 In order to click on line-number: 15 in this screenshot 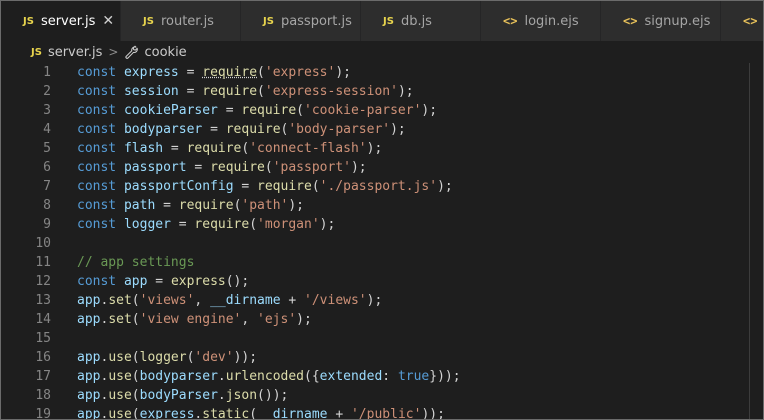, I will do `click(43, 338)`.